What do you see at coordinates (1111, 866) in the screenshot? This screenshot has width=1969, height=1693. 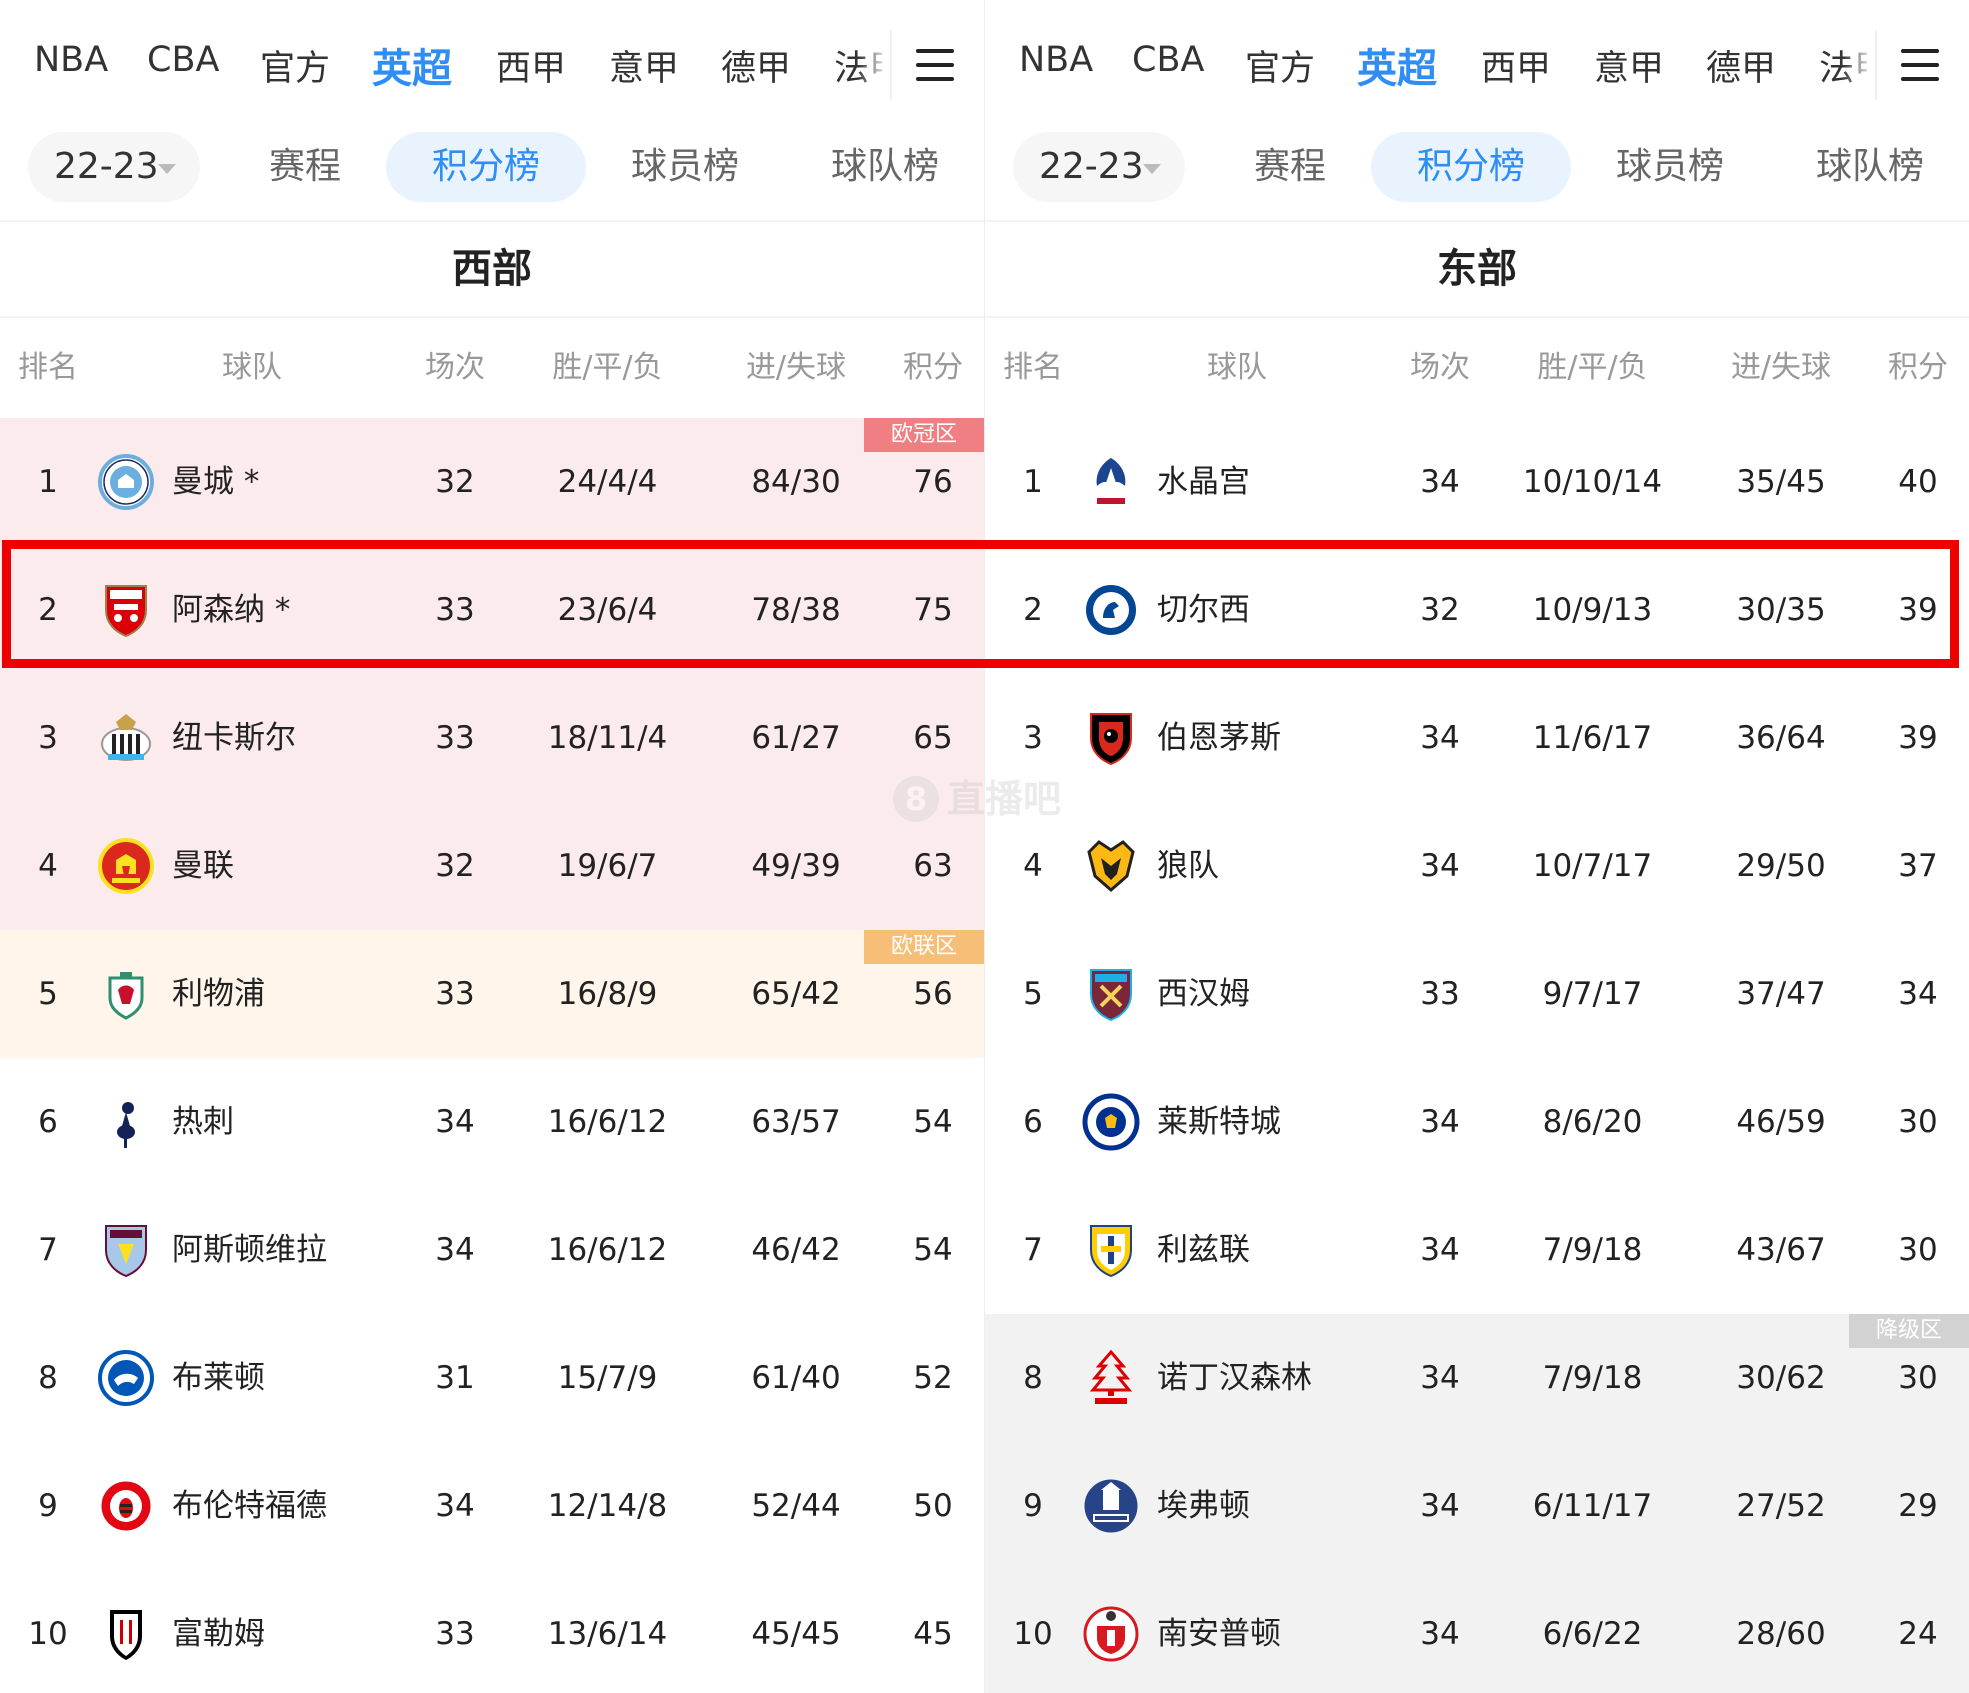 I see `wolves-crest-icon` at bounding box center [1111, 866].